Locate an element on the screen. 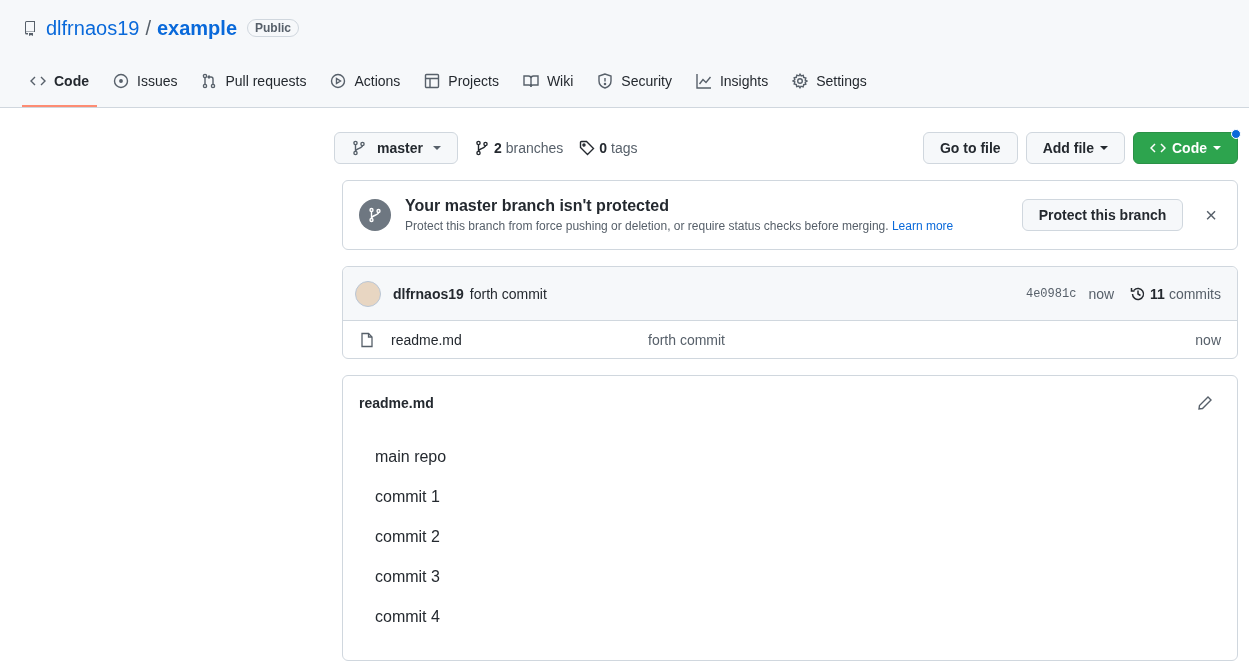  branch-select-button: master is located at coordinates (396, 148).